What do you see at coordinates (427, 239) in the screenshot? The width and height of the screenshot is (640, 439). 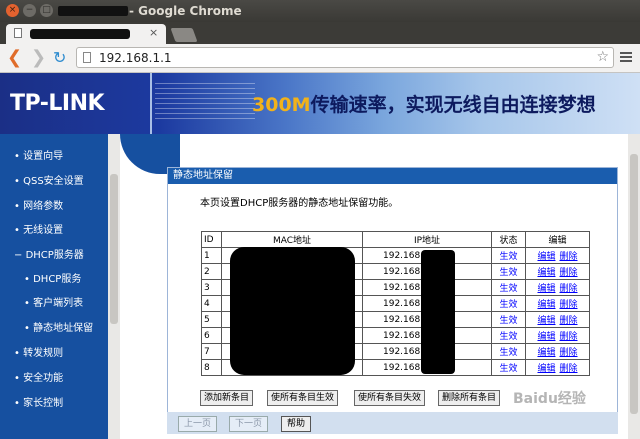 I see `column-header-ip: IP地址` at bounding box center [427, 239].